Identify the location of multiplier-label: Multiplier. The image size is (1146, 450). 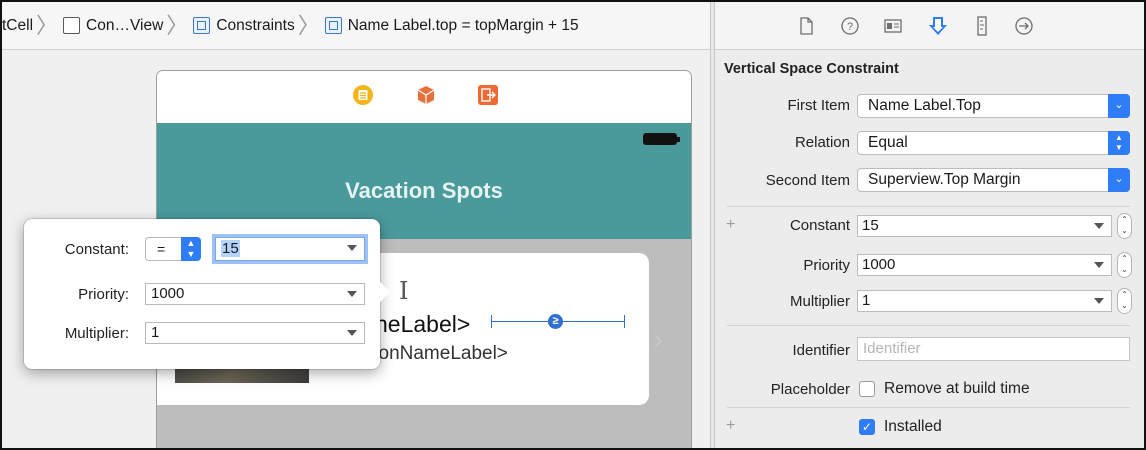
(819, 301).